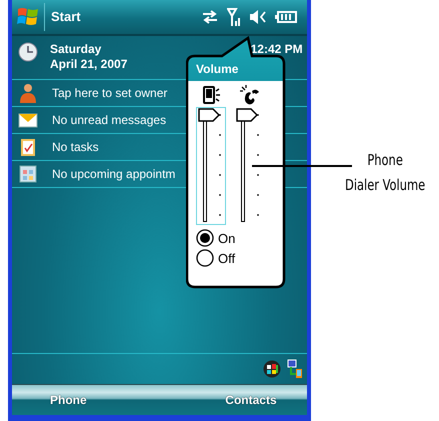  I want to click on today-item: No upcoming appointm, so click(114, 174).